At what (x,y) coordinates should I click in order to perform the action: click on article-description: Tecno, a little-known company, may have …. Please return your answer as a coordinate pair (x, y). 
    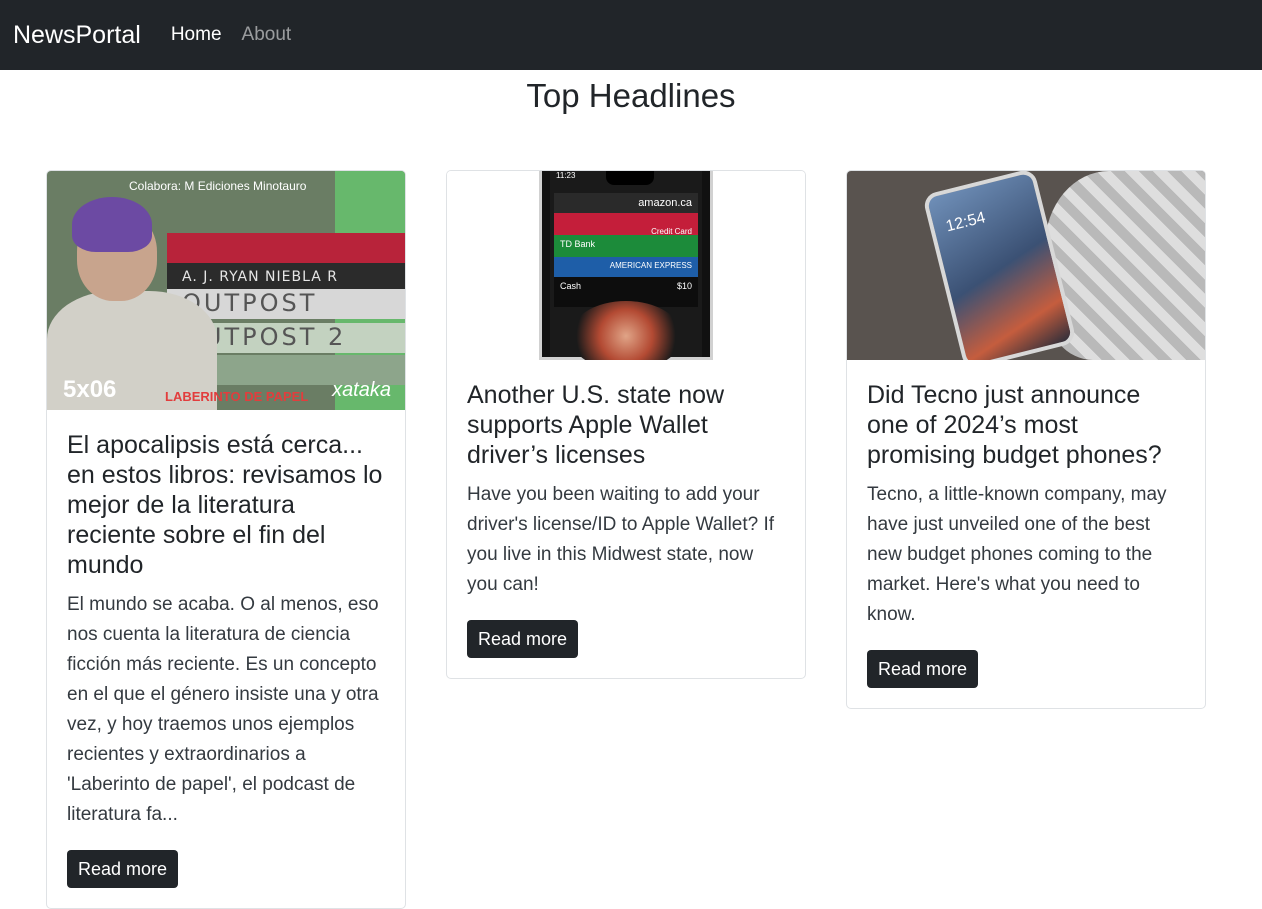
    Looking at the image, I should click on (1017, 554).